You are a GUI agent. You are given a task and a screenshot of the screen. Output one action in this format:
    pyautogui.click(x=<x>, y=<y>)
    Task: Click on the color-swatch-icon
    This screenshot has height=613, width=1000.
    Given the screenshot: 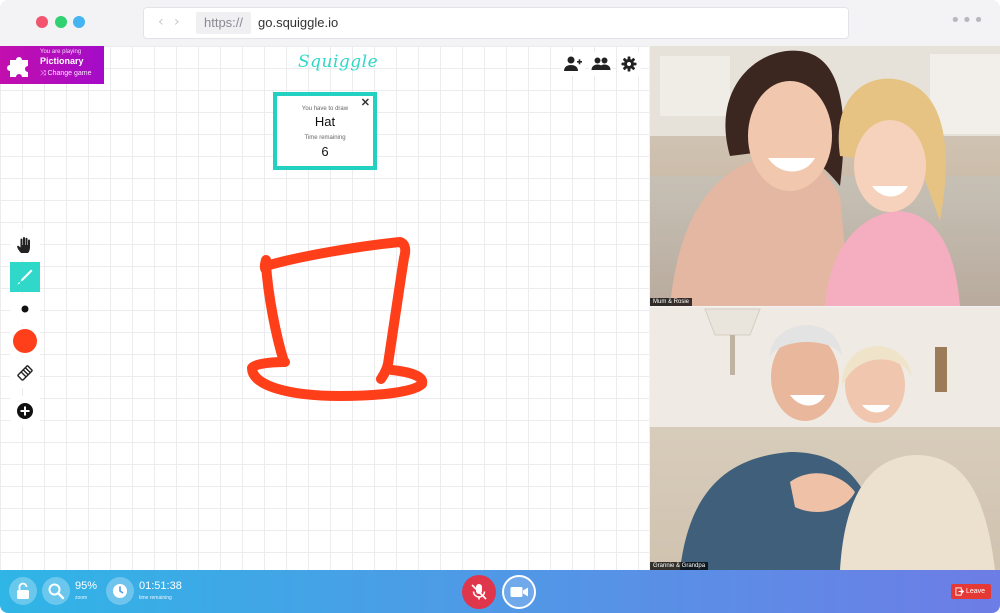 What is the action you would take?
    pyautogui.click(x=25, y=341)
    